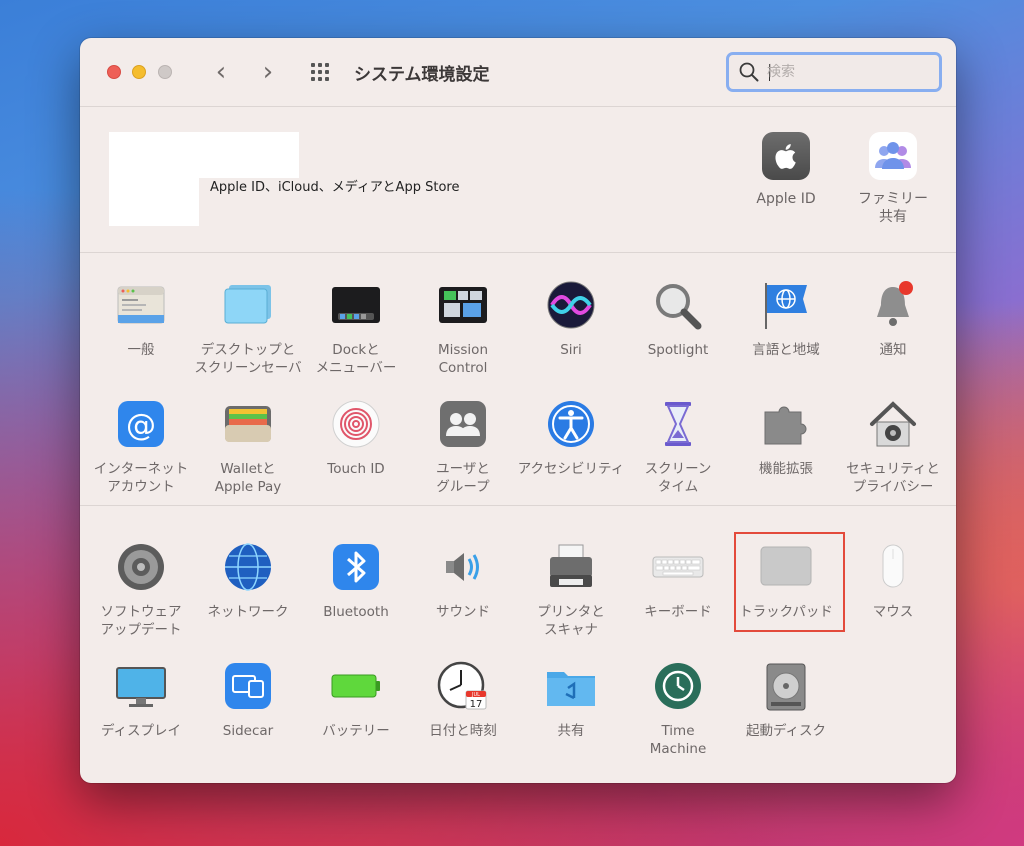 This screenshot has width=1024, height=846. I want to click on forward-button: ›, so click(268, 72).